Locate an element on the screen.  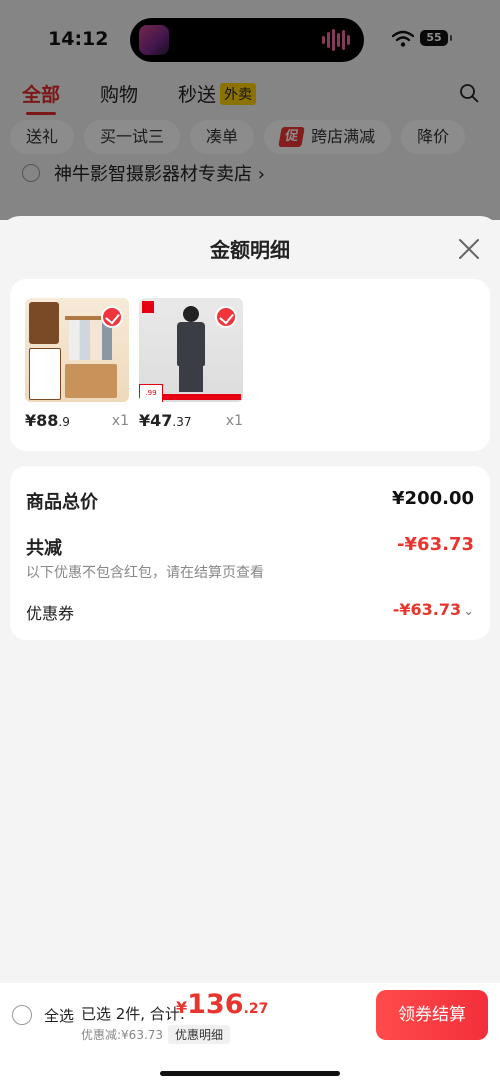
product-item: .99 ¥47.37 x1 is located at coordinates (191, 364).